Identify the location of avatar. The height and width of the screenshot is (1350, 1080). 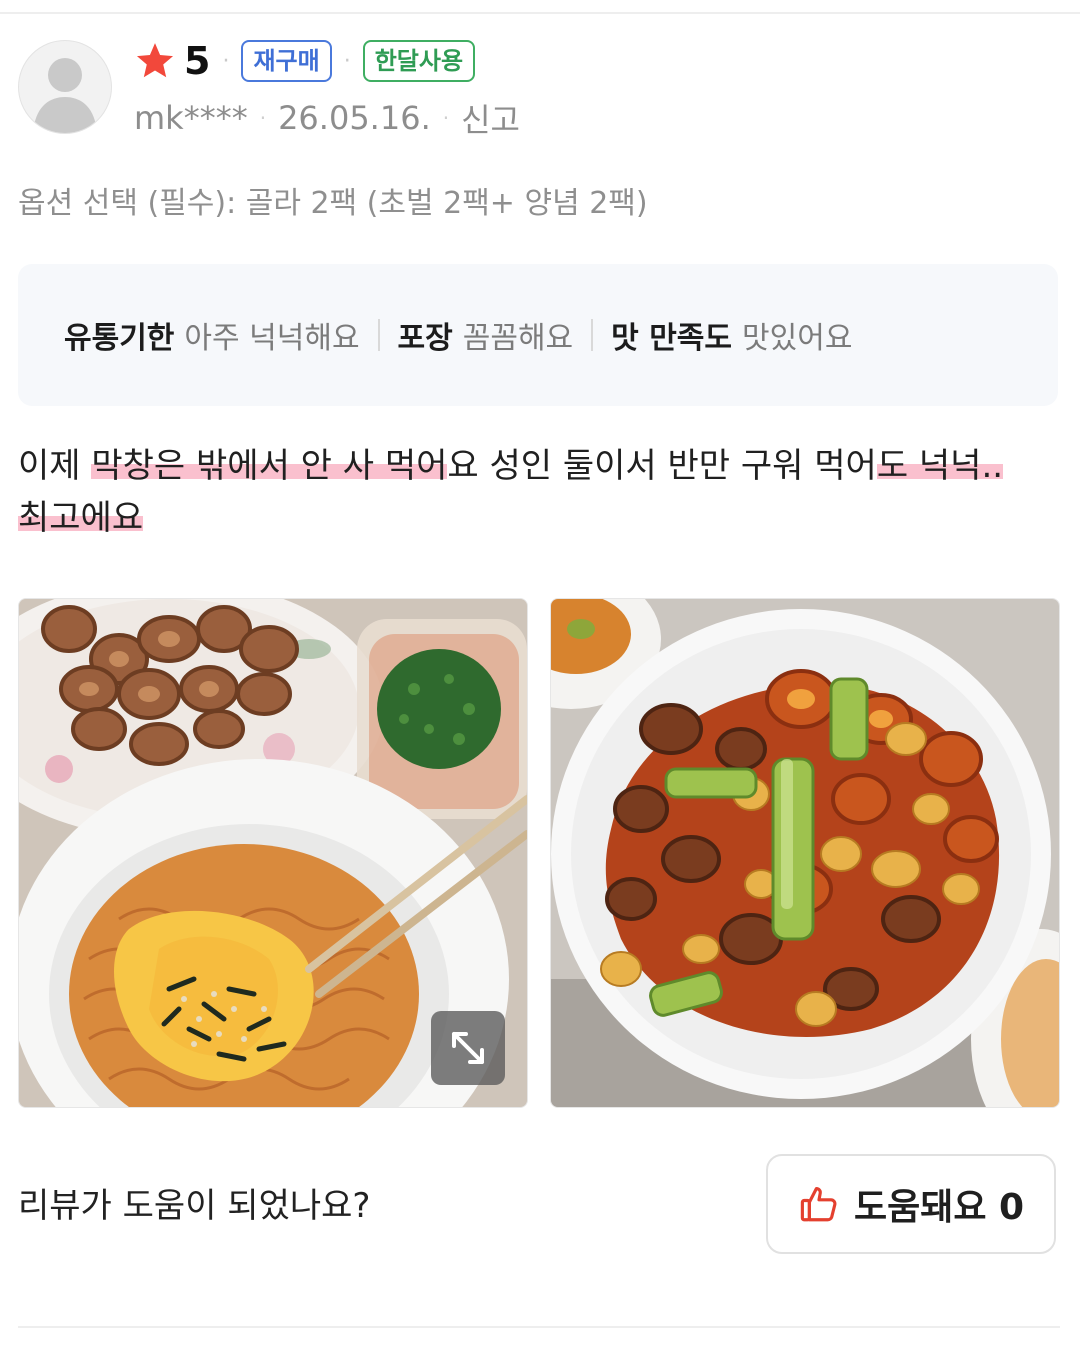
(65, 87).